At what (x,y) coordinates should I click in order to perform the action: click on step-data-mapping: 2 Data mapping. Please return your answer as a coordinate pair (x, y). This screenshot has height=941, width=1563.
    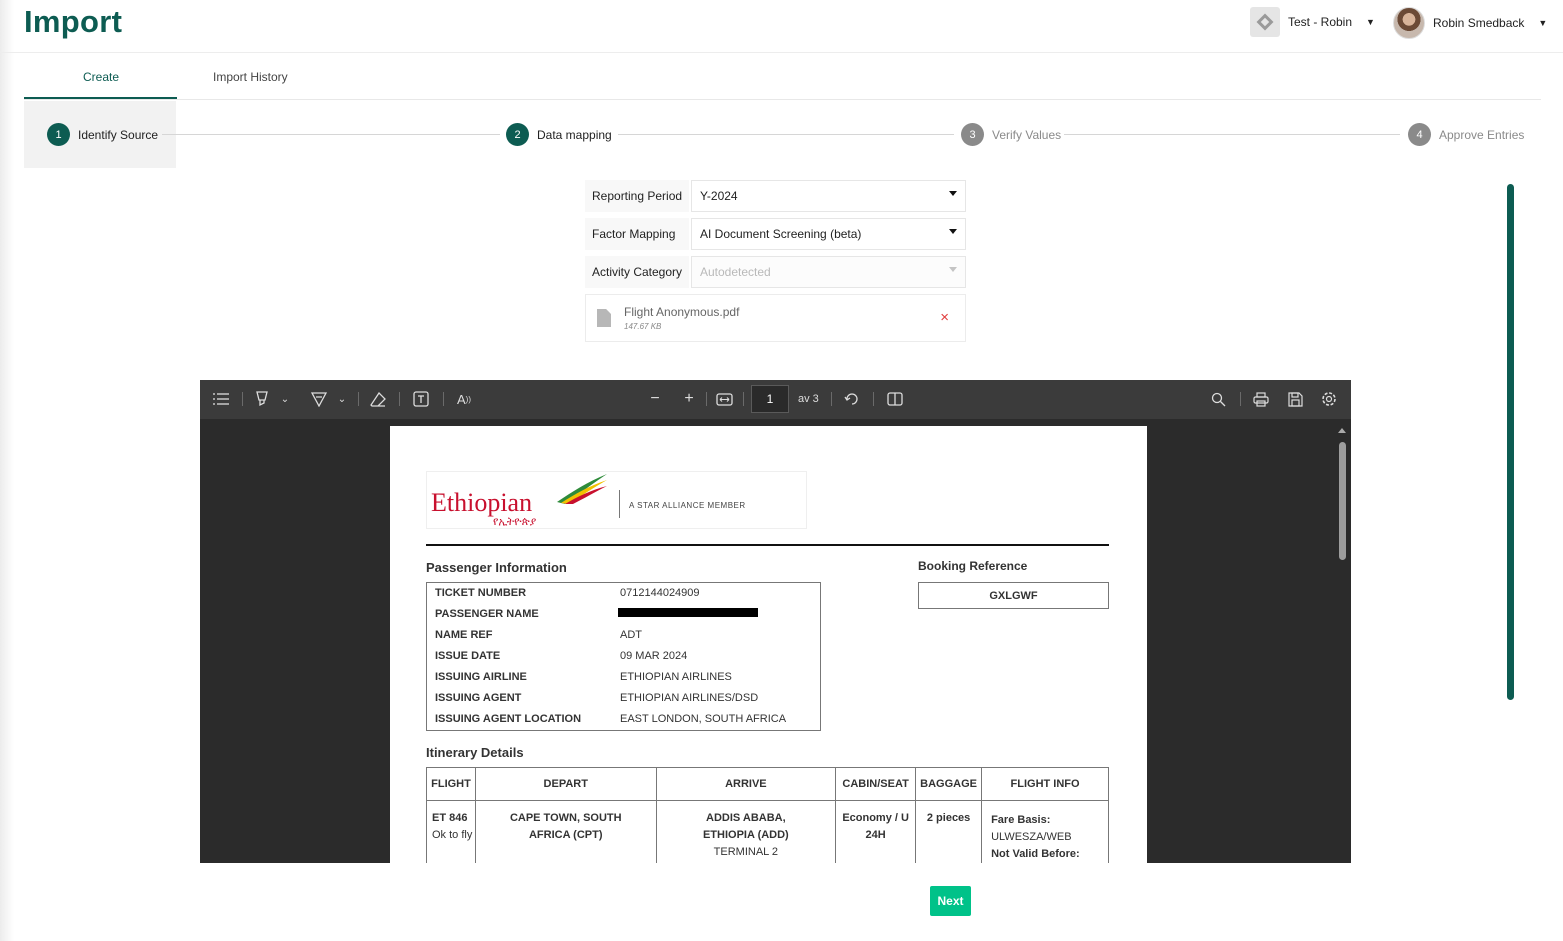
    Looking at the image, I should click on (559, 134).